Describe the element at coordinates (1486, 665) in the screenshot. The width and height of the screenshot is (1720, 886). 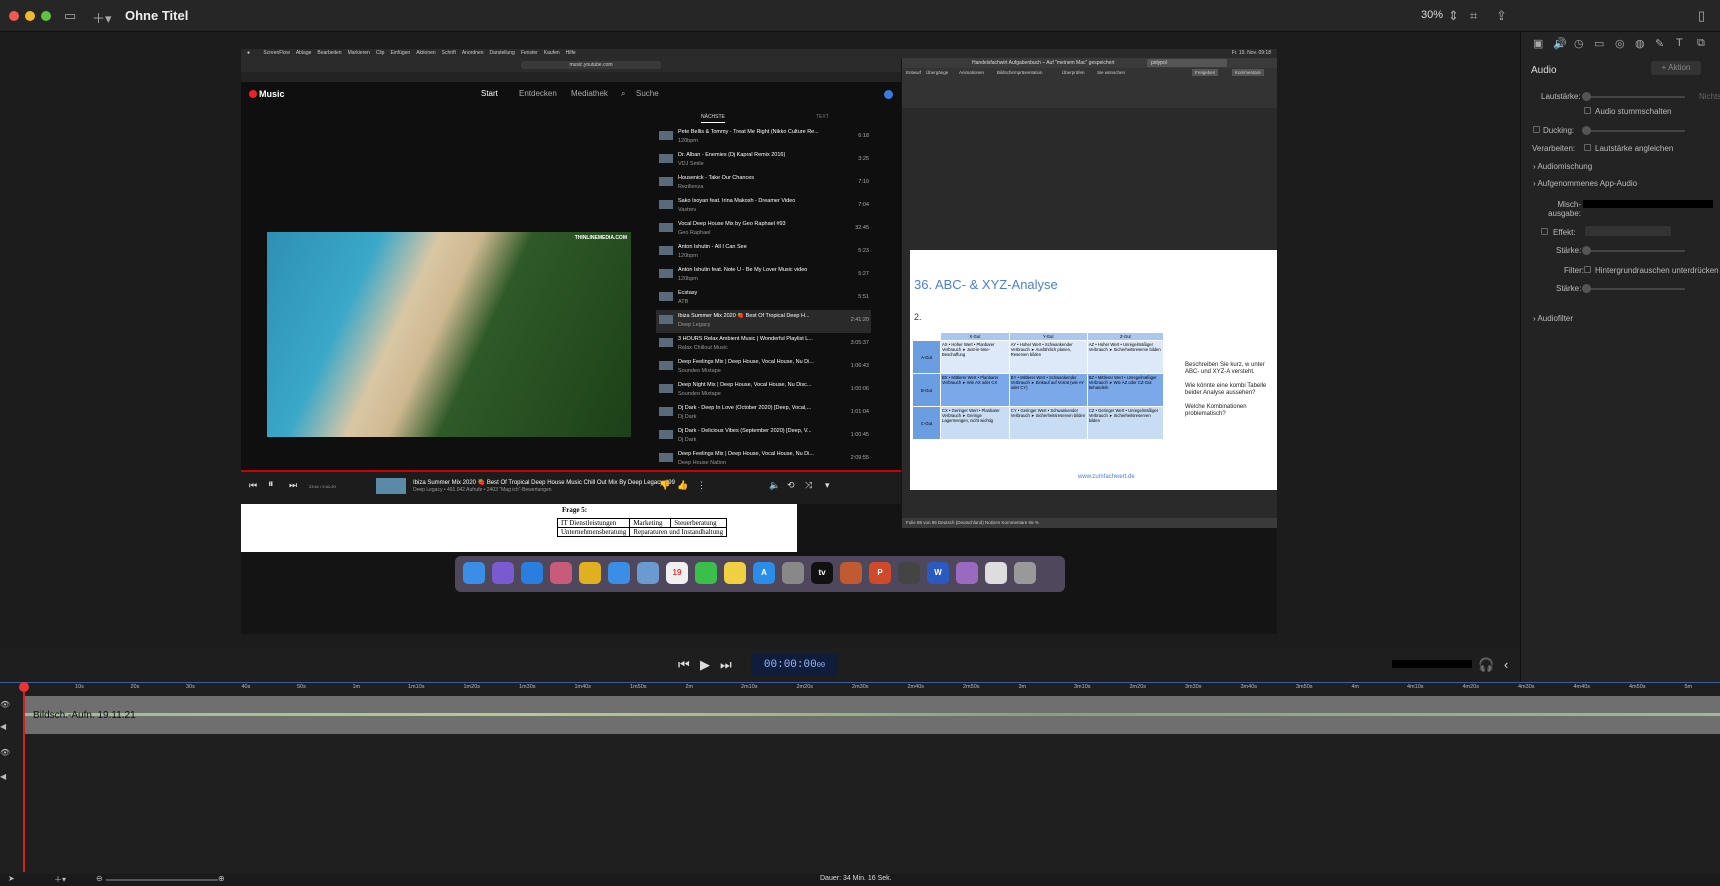
I see `headphones-icon: 🎧` at that location.